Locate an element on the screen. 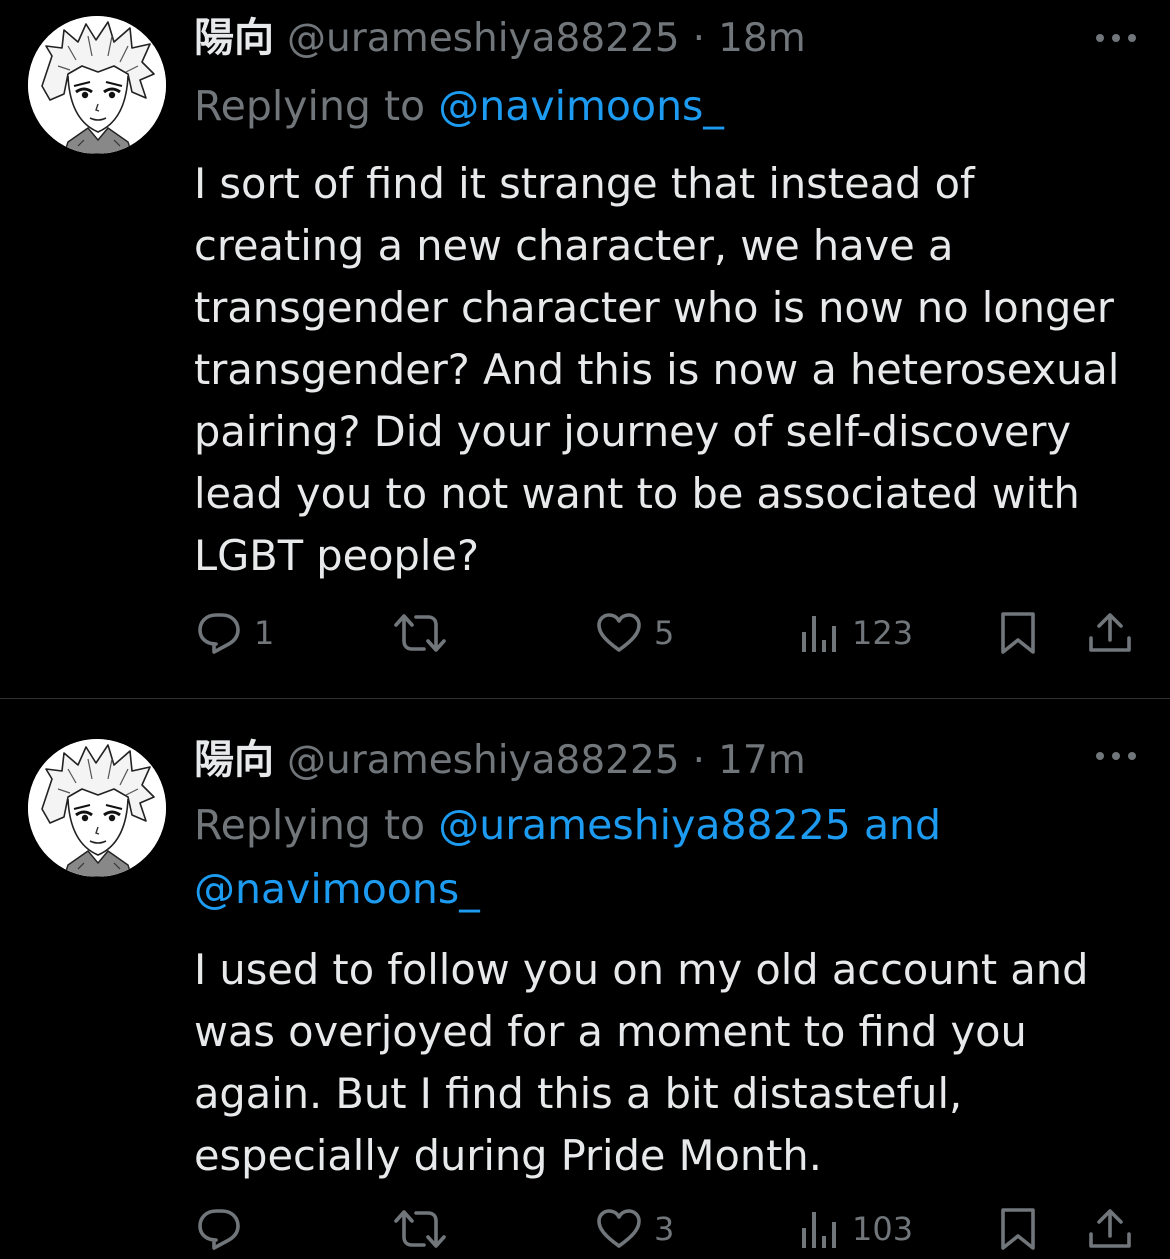  view-count: 103 is located at coordinates (883, 1229).